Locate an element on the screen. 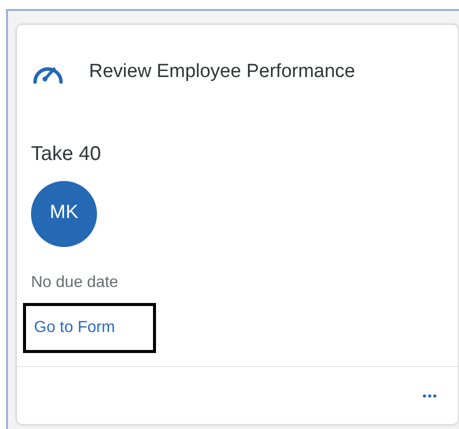  more-button: ••• is located at coordinates (430, 395).